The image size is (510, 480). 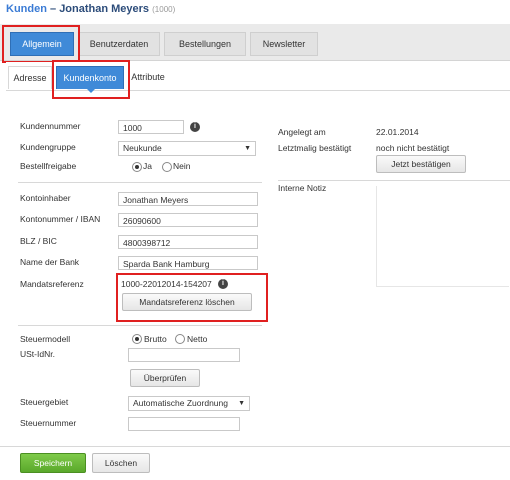 What do you see at coordinates (442, 236) in the screenshot?
I see `interne-notiz-textarea` at bounding box center [442, 236].